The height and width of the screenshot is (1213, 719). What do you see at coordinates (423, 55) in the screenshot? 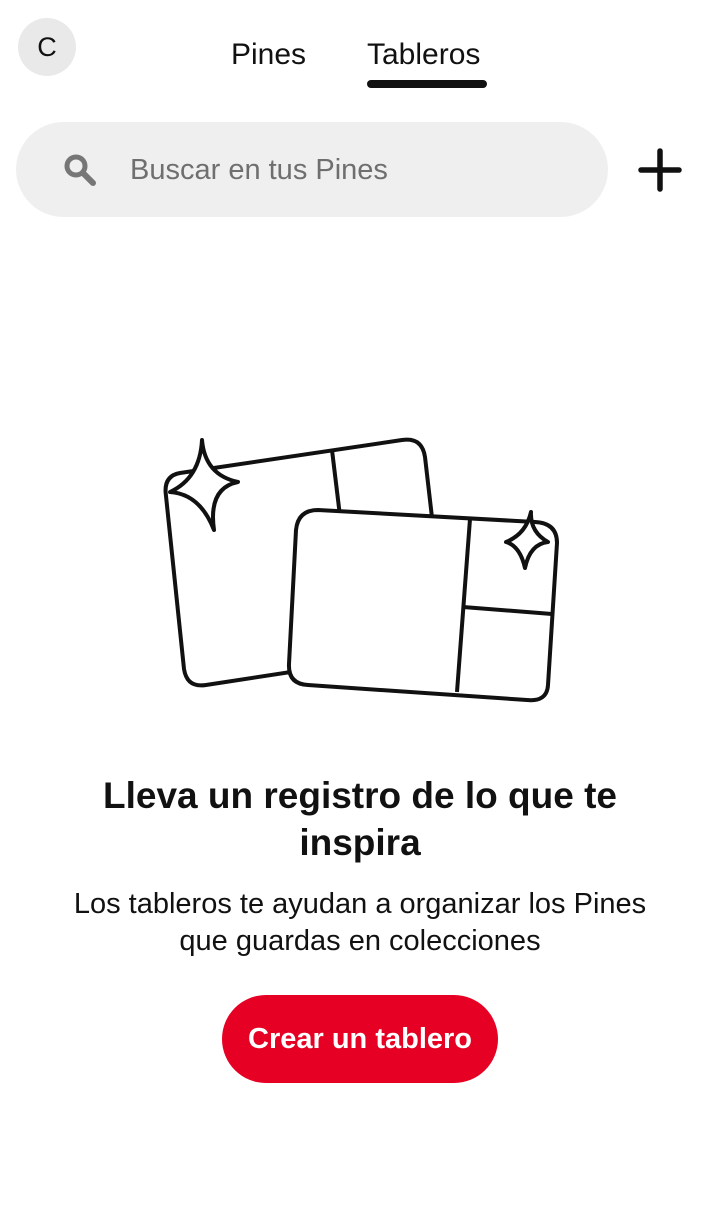
I see `tab-tableros: Tableros` at bounding box center [423, 55].